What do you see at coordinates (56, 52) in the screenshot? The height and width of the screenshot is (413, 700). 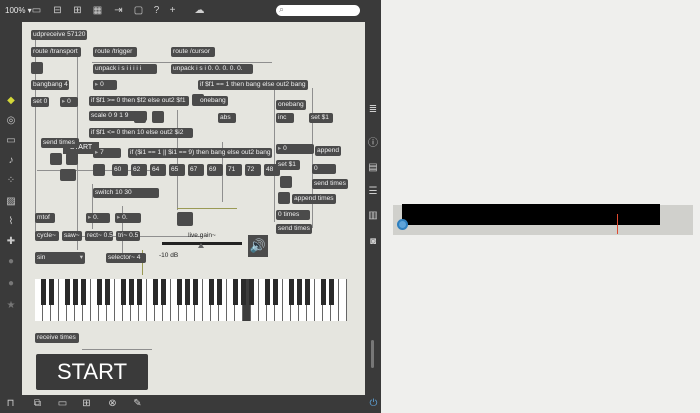 I see `route-transport-object: route /transport` at bounding box center [56, 52].